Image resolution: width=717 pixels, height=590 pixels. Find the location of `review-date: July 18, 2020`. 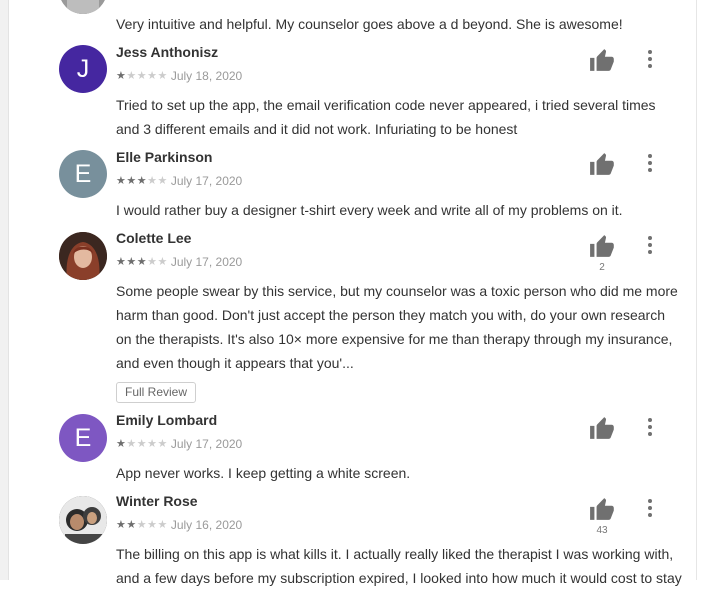

review-date: July 18, 2020 is located at coordinates (206, 76).